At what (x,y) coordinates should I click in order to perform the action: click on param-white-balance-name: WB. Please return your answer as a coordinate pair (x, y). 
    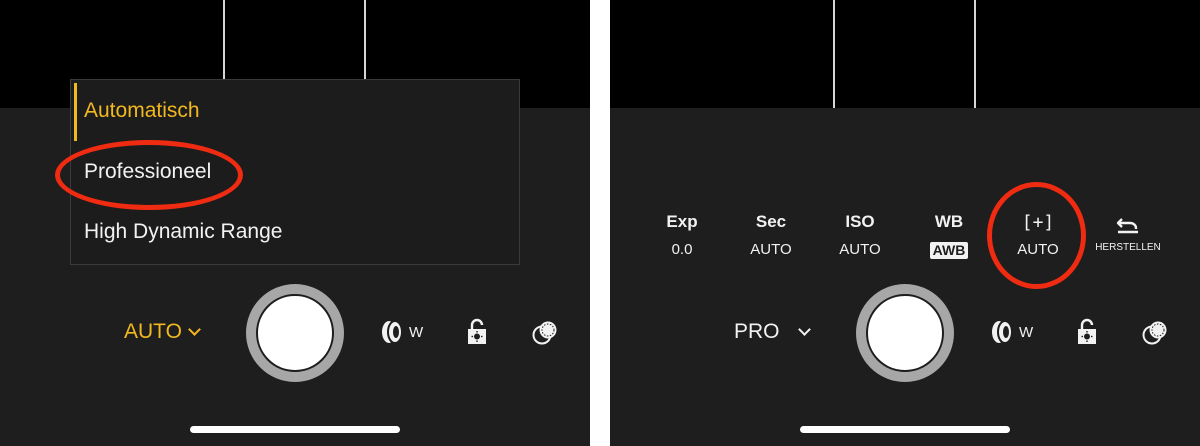
    Looking at the image, I should click on (949, 221).